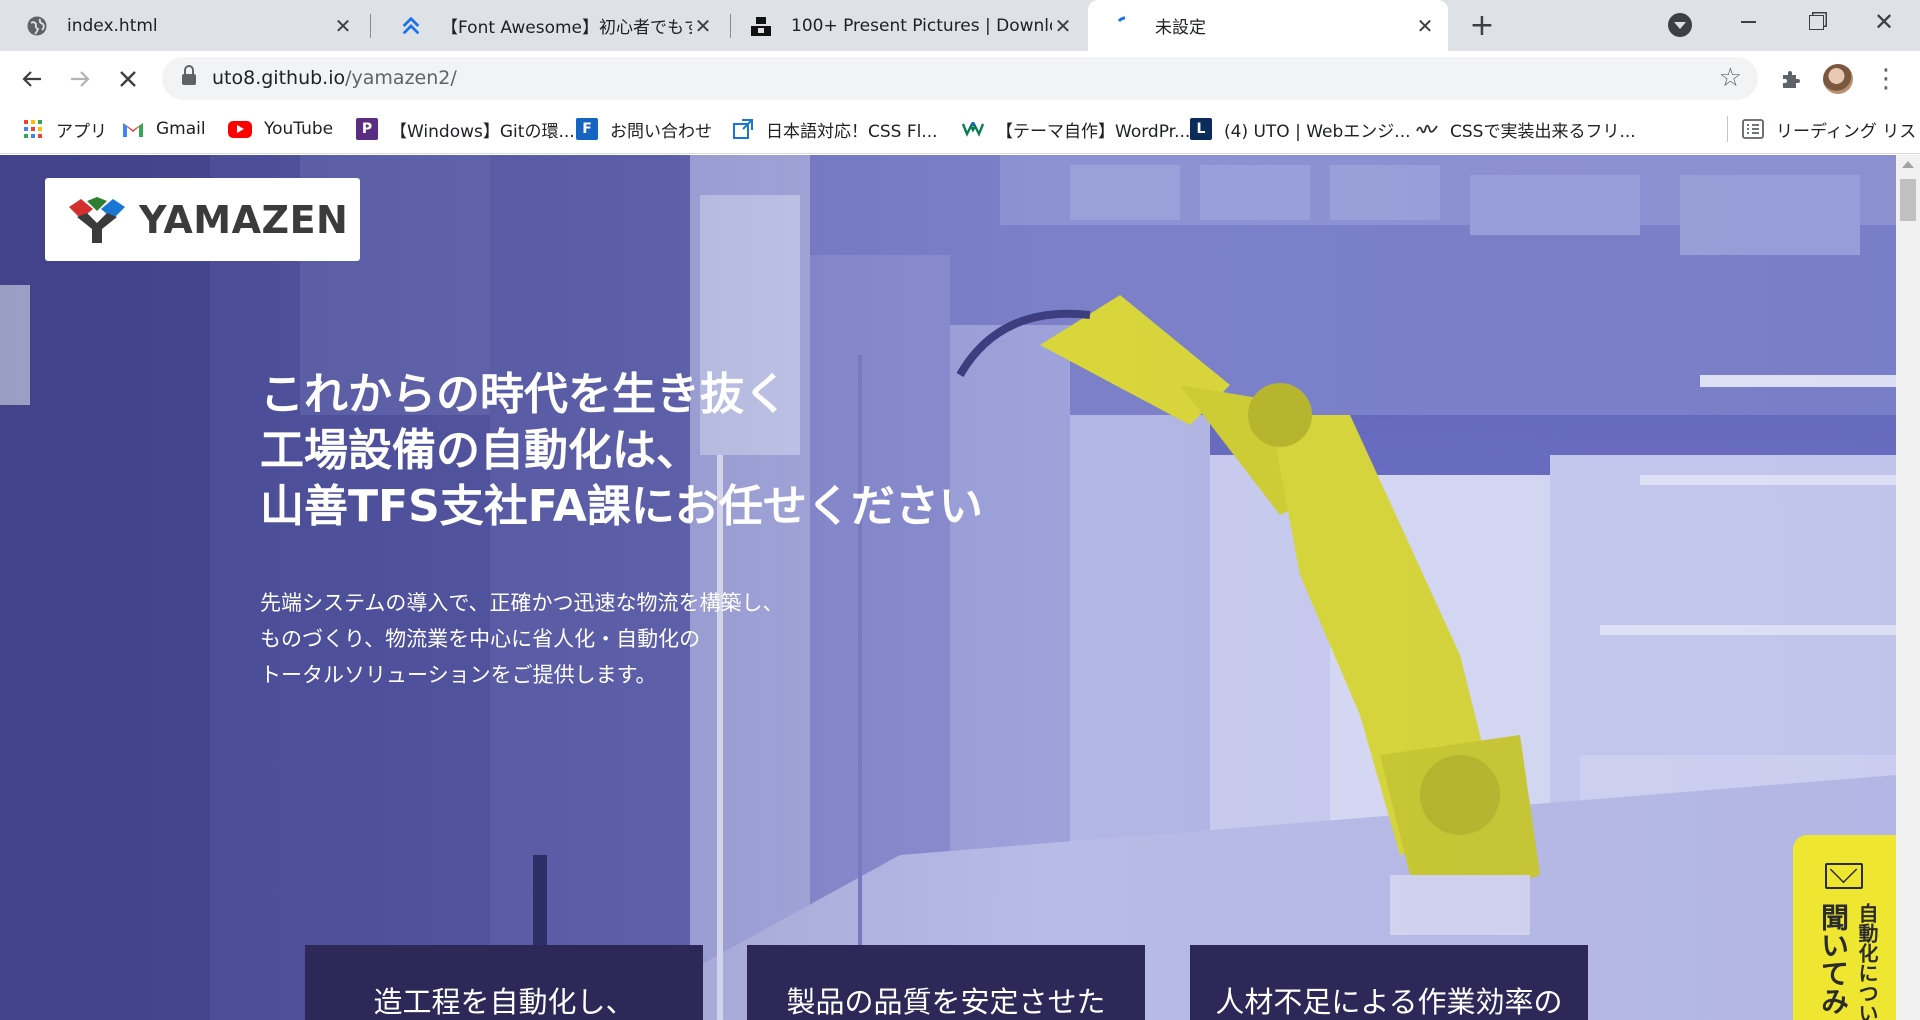 Image resolution: width=1920 pixels, height=1020 pixels. What do you see at coordinates (480, 450) in the screenshot?
I see `headline-line: 工場設備の自動化は、` at bounding box center [480, 450].